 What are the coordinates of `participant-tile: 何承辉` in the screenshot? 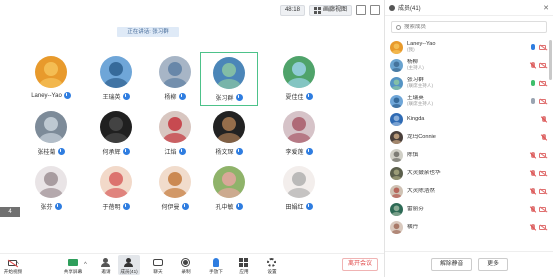 It's located at (116, 134).